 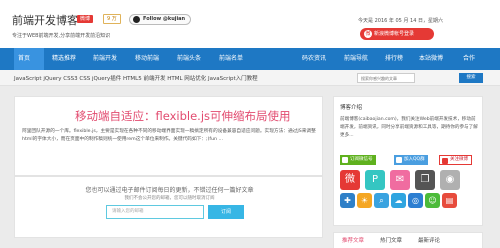 What do you see at coordinates (394, 34) in the screenshot?
I see `weibo-login-label: 新浪微博帐号登录` at bounding box center [394, 34].